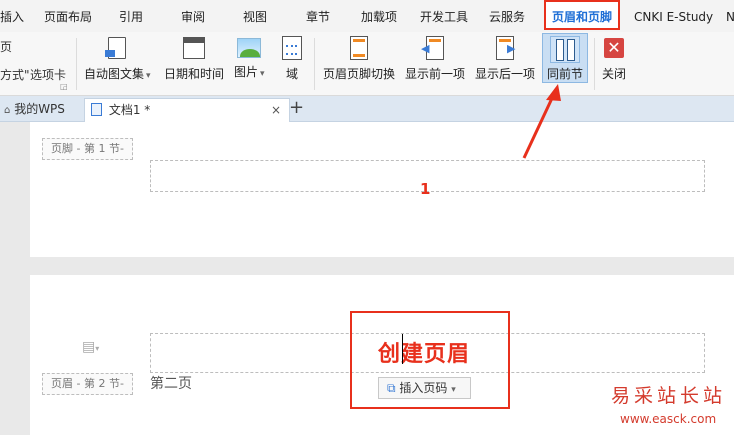 Image resolution: width=734 pixels, height=435 pixels. Describe the element at coordinates (193, 17) in the screenshot. I see `tab-review: 审阅` at that location.